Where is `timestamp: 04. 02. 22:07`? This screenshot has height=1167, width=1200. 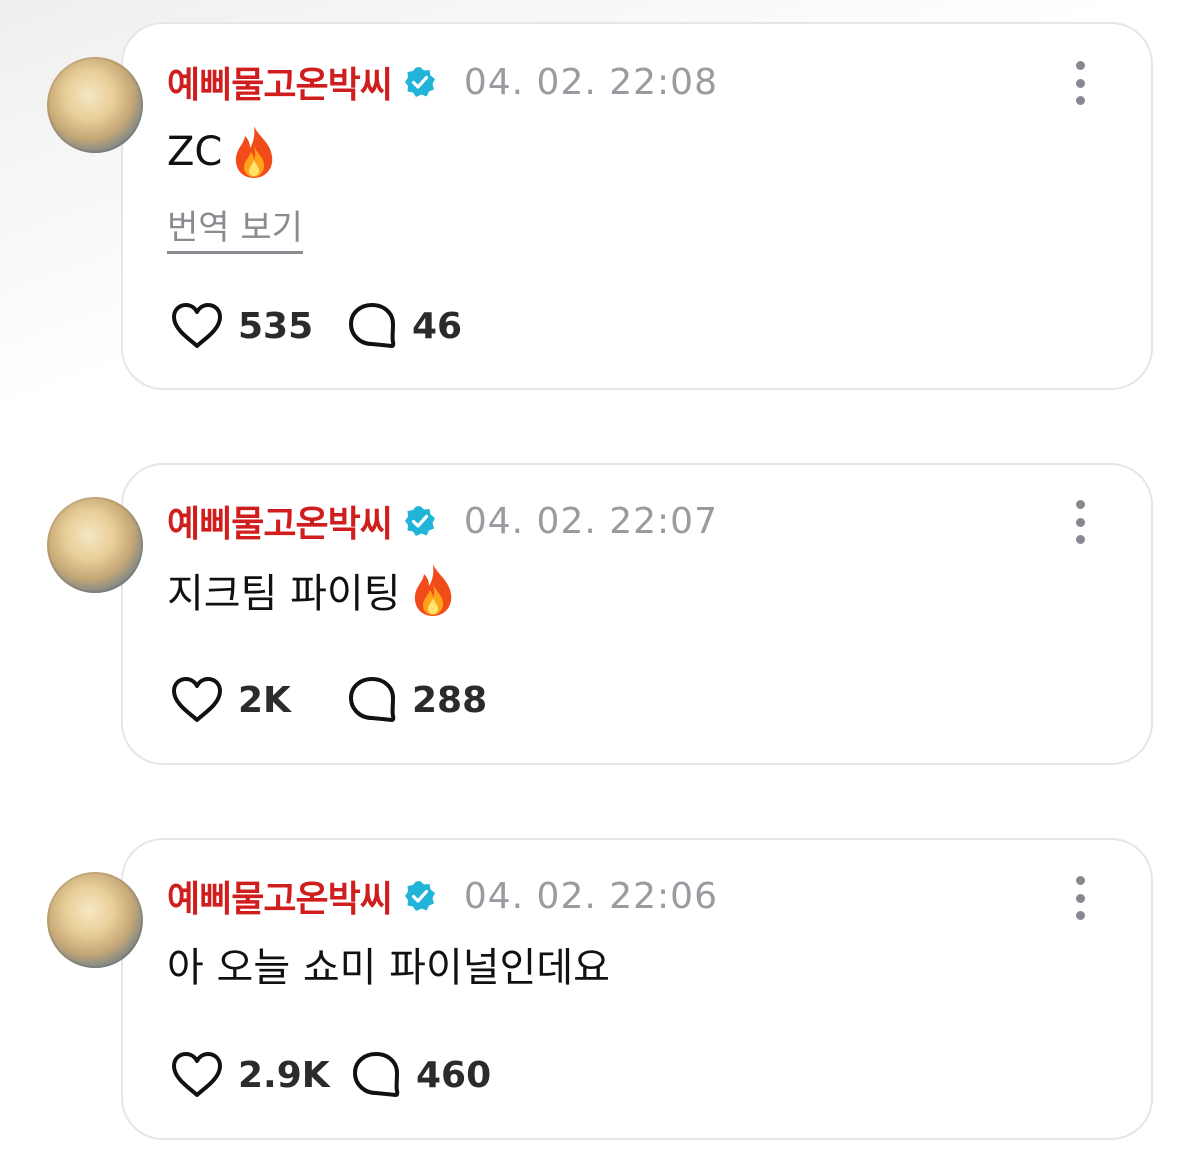 timestamp: 04. 02. 22:07 is located at coordinates (590, 521).